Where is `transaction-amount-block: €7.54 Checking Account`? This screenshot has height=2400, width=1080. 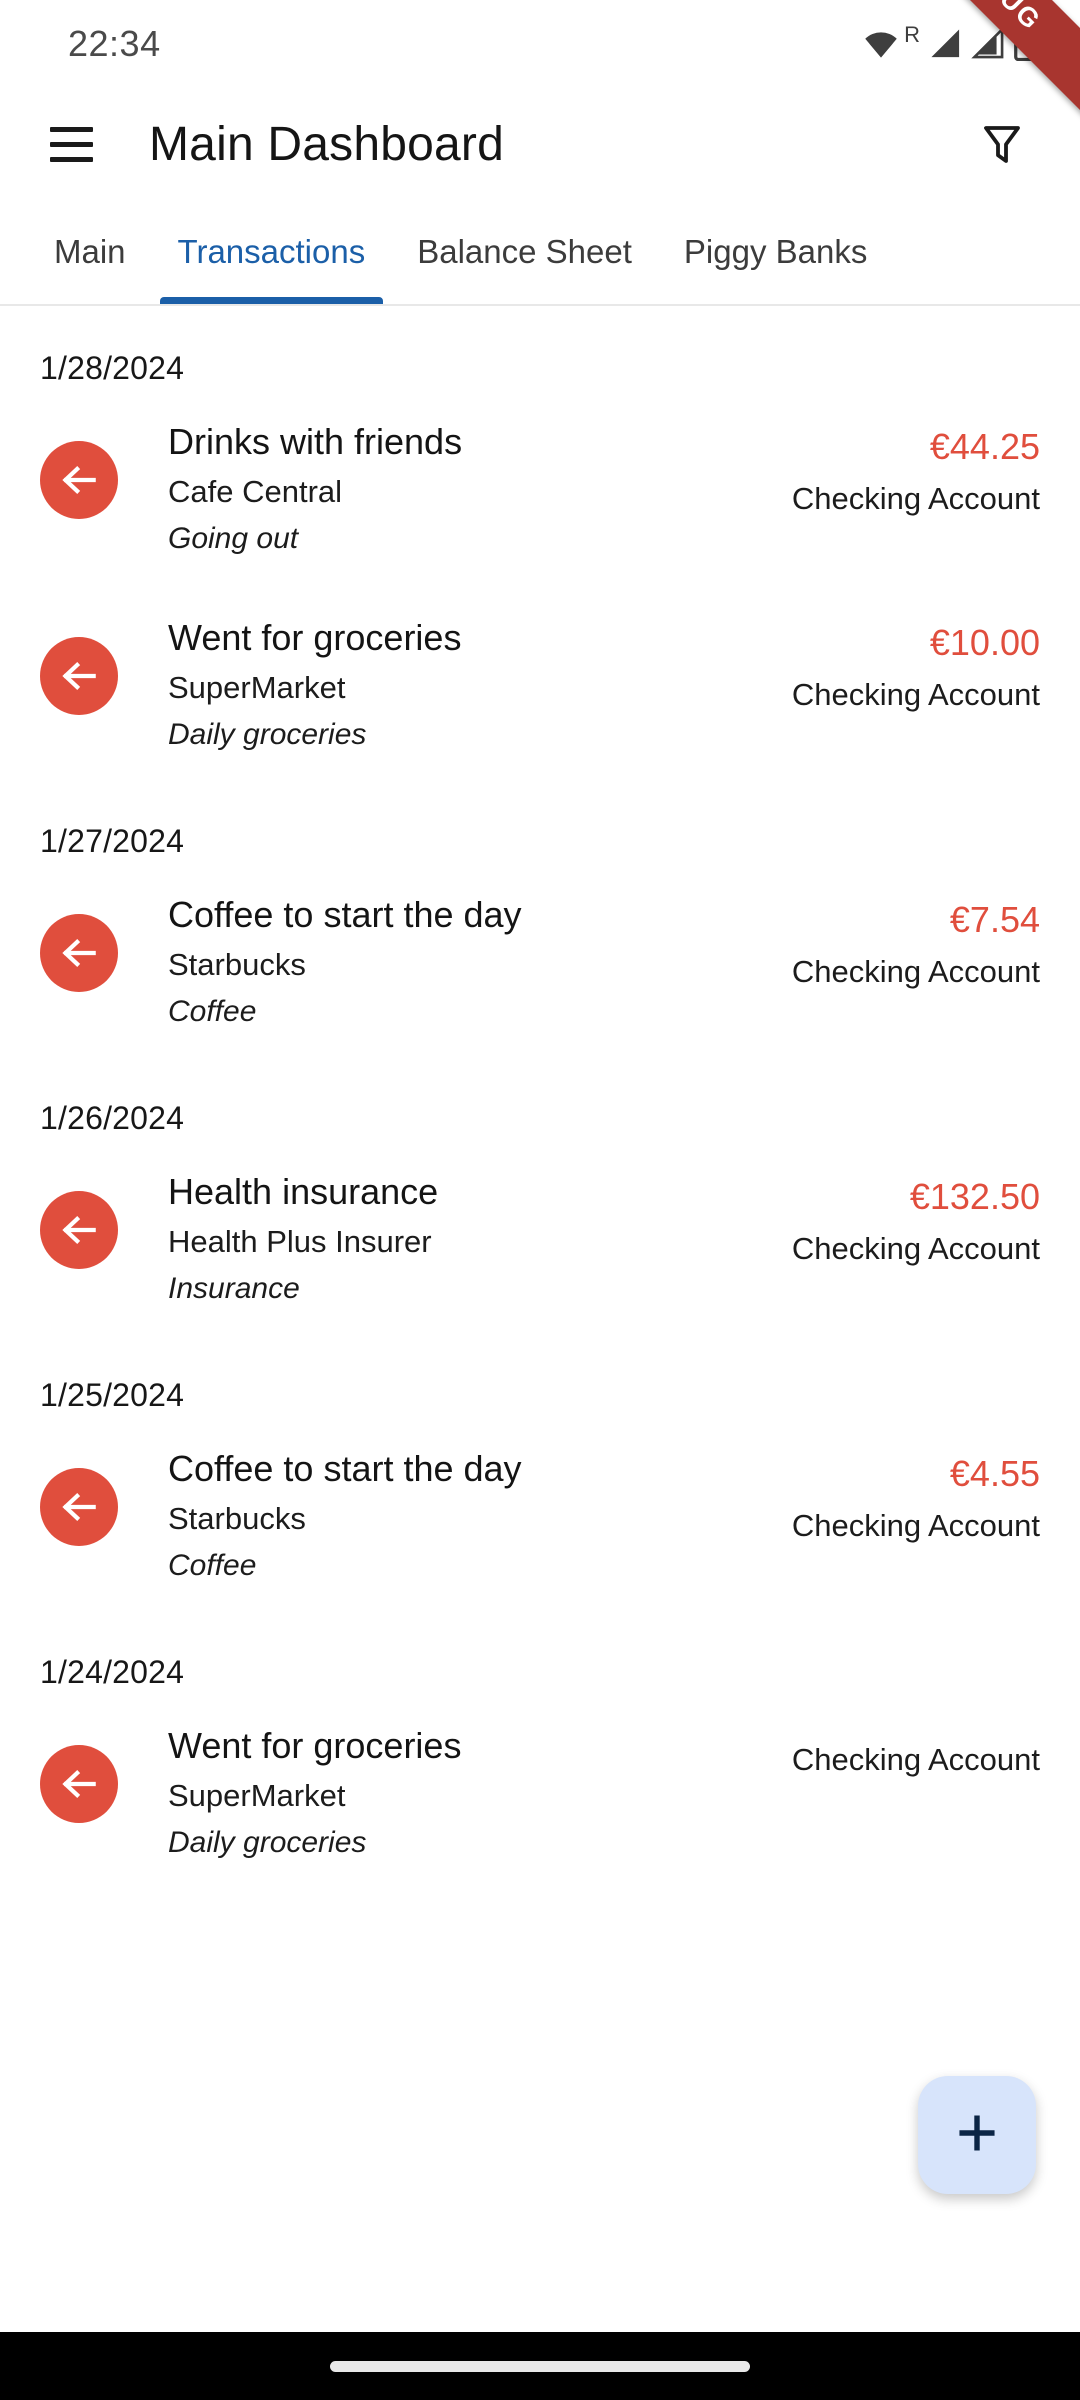
transaction-amount-block: €7.54 Checking Account is located at coordinates (886, 942).